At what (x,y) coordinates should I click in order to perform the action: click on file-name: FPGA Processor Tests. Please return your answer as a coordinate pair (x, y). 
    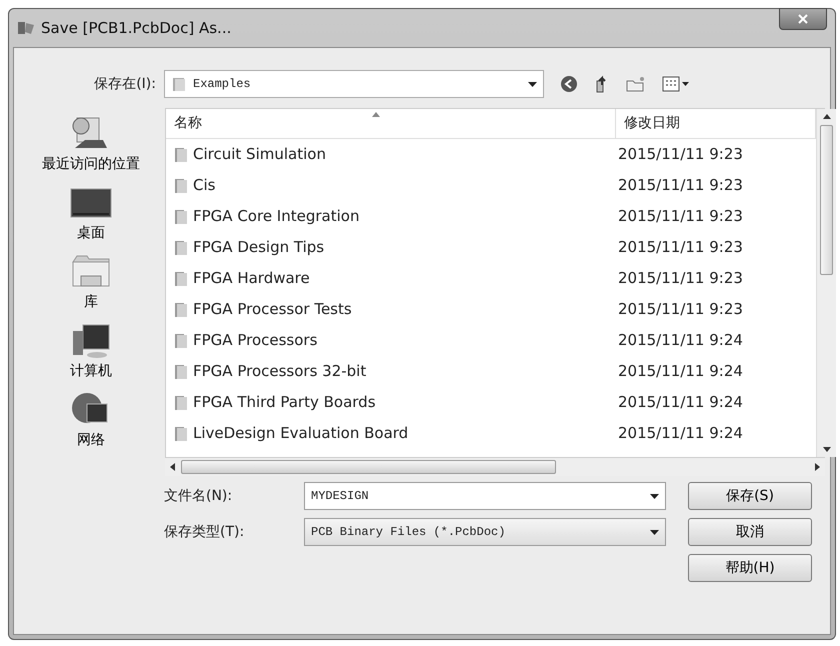
    Looking at the image, I should click on (387, 309).